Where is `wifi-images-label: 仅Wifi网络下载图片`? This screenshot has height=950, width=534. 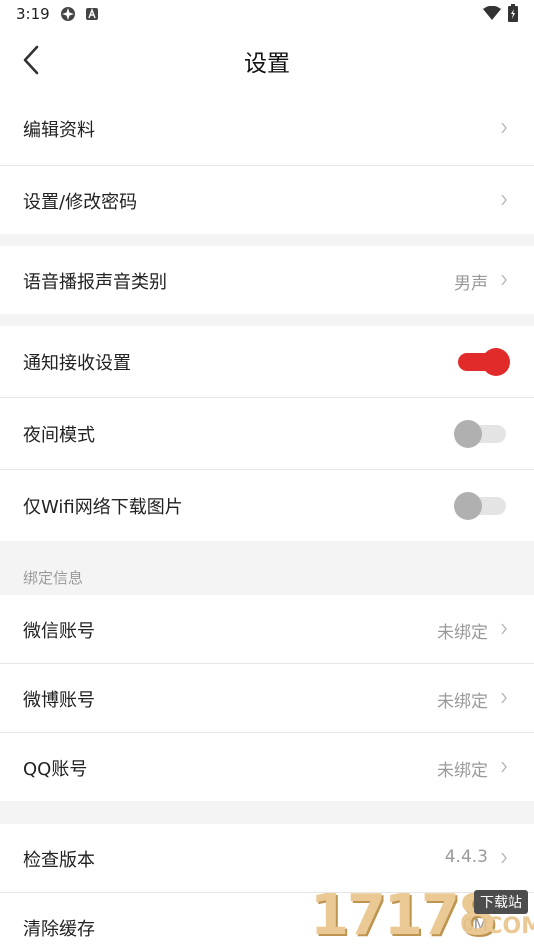
wifi-images-label: 仅Wifi网络下载图片 is located at coordinates (103, 507).